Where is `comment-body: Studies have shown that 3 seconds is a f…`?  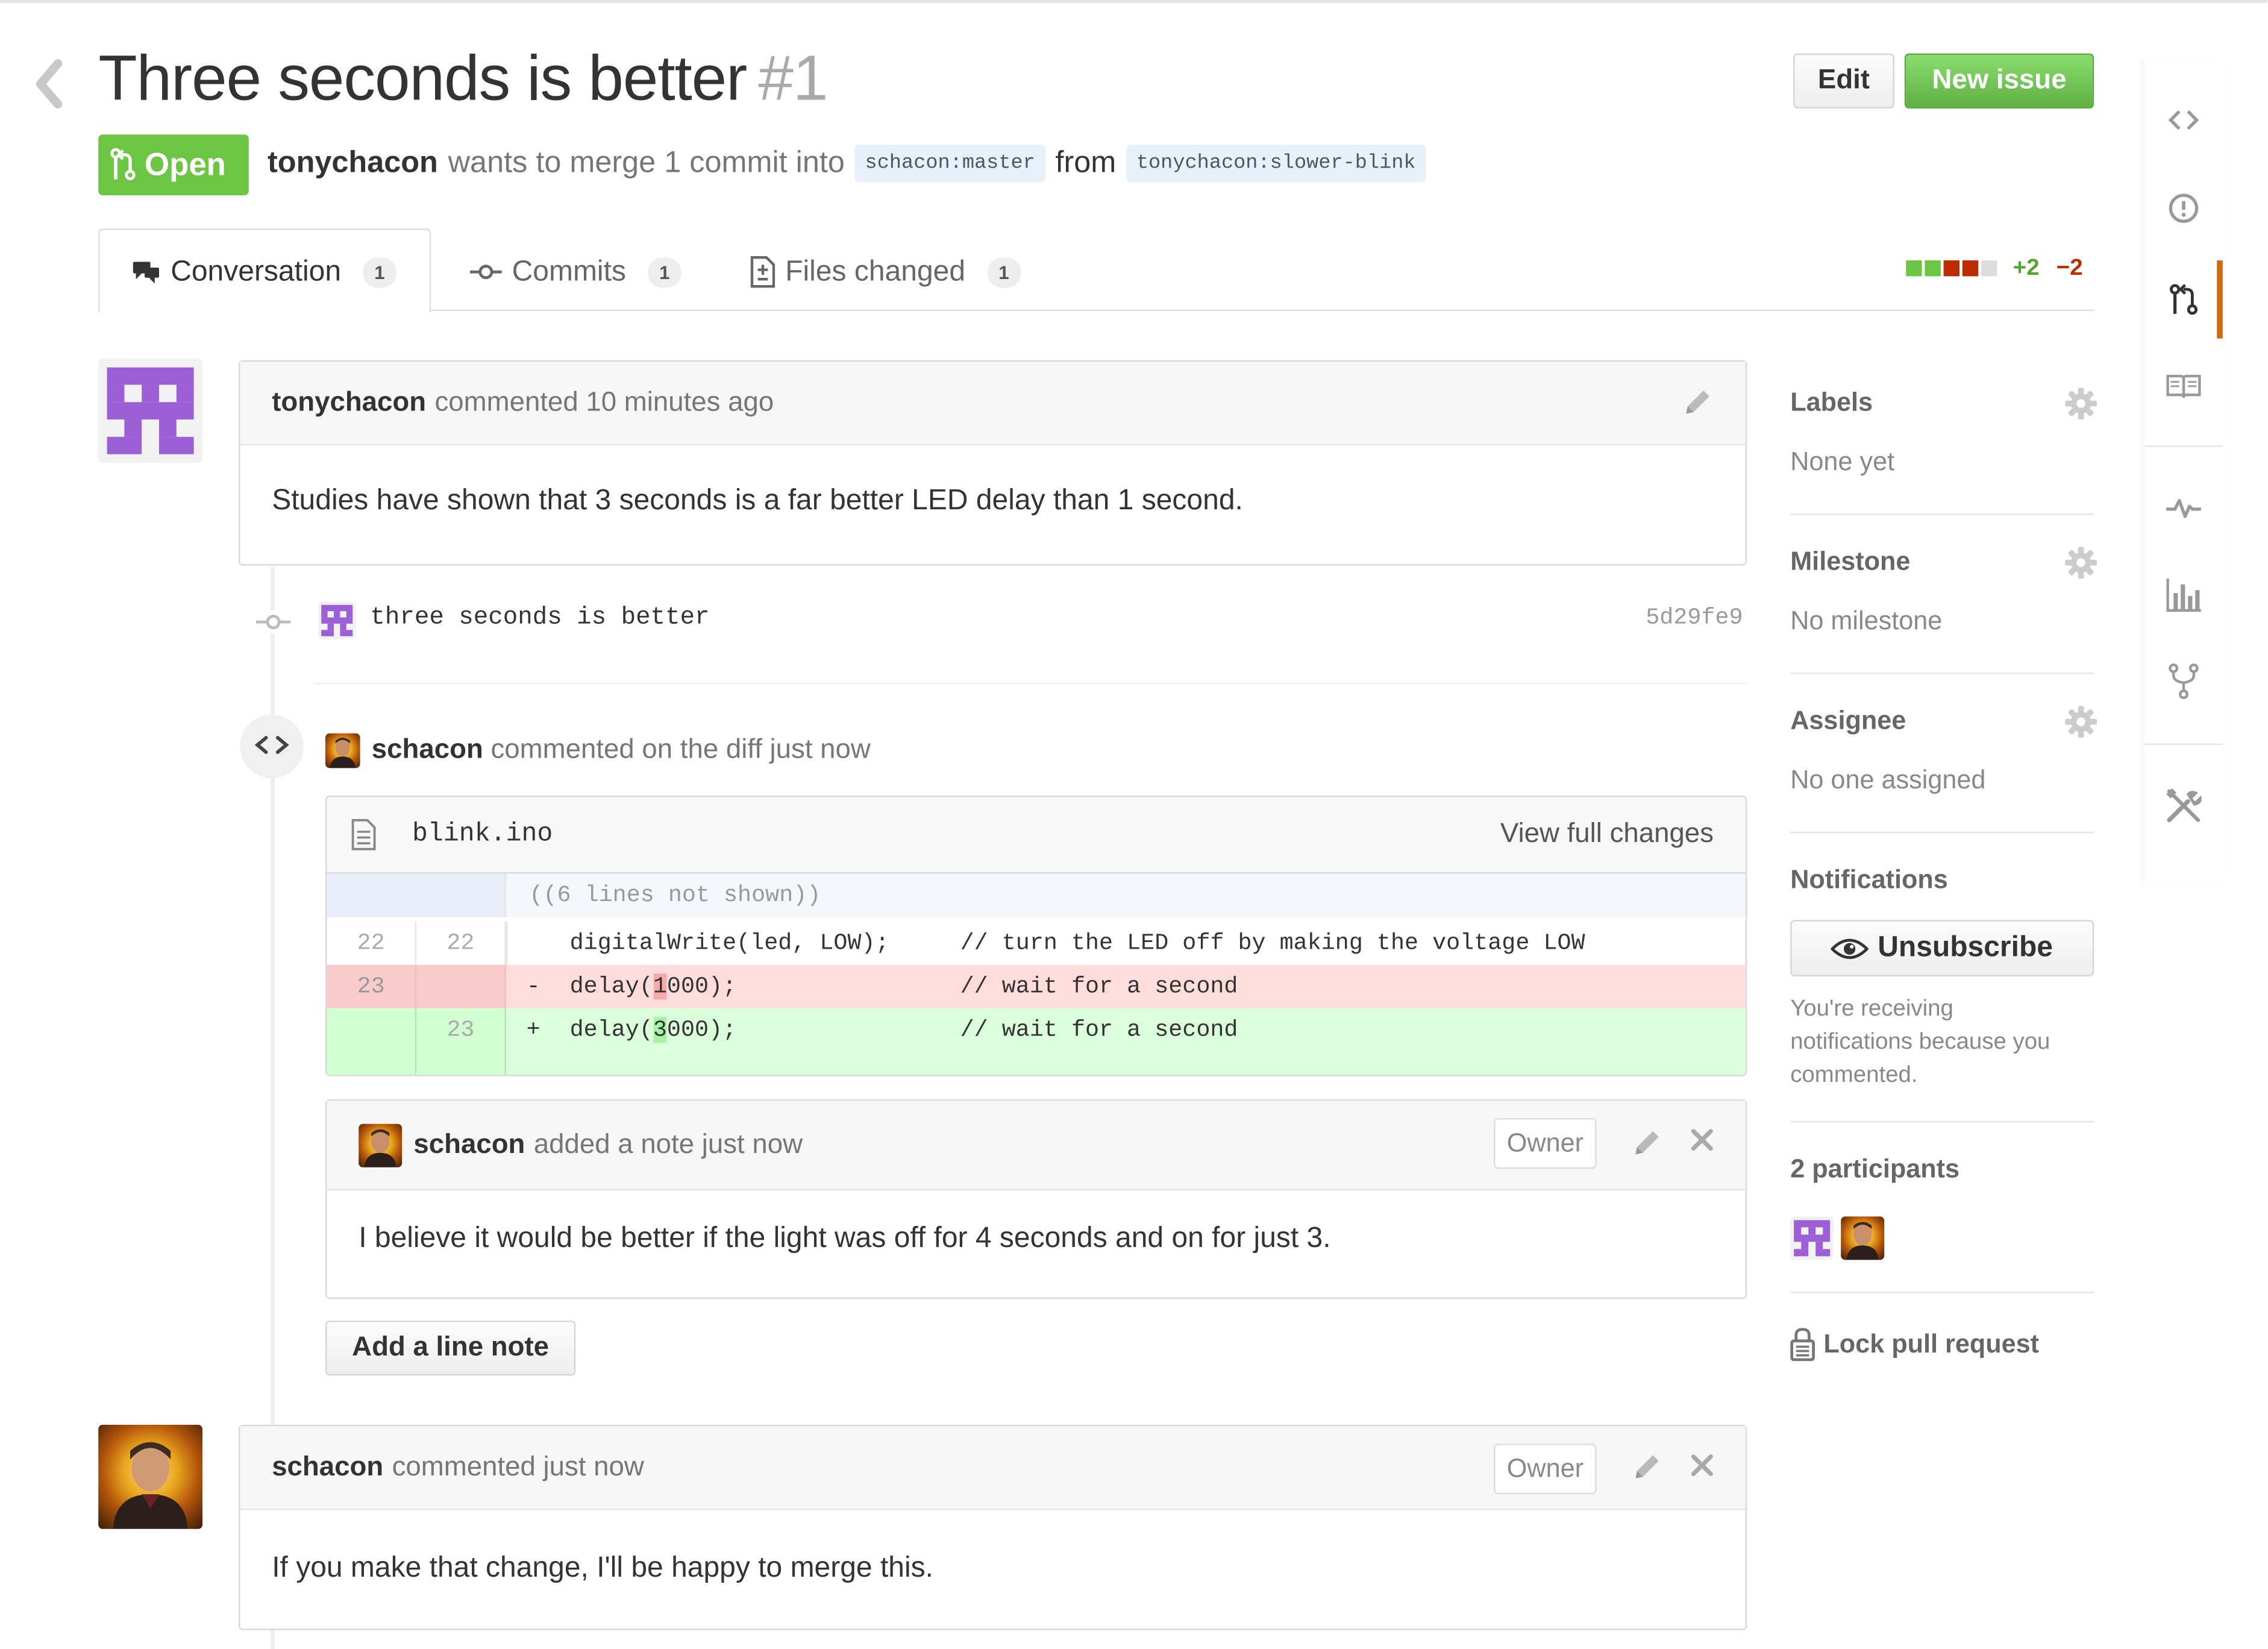 comment-body: Studies have shown that 3 seconds is a f… is located at coordinates (757, 501).